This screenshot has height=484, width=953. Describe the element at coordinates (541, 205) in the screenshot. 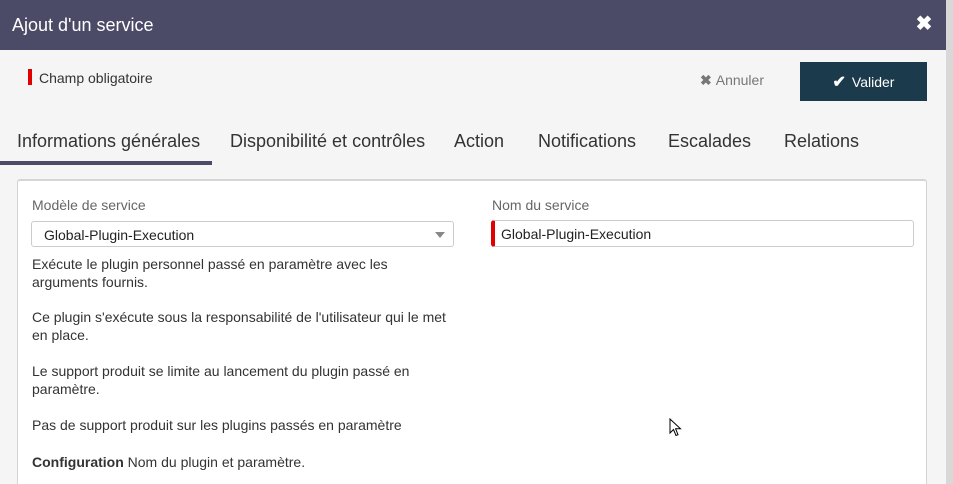

I see `service-name-label: Nom du service` at that location.